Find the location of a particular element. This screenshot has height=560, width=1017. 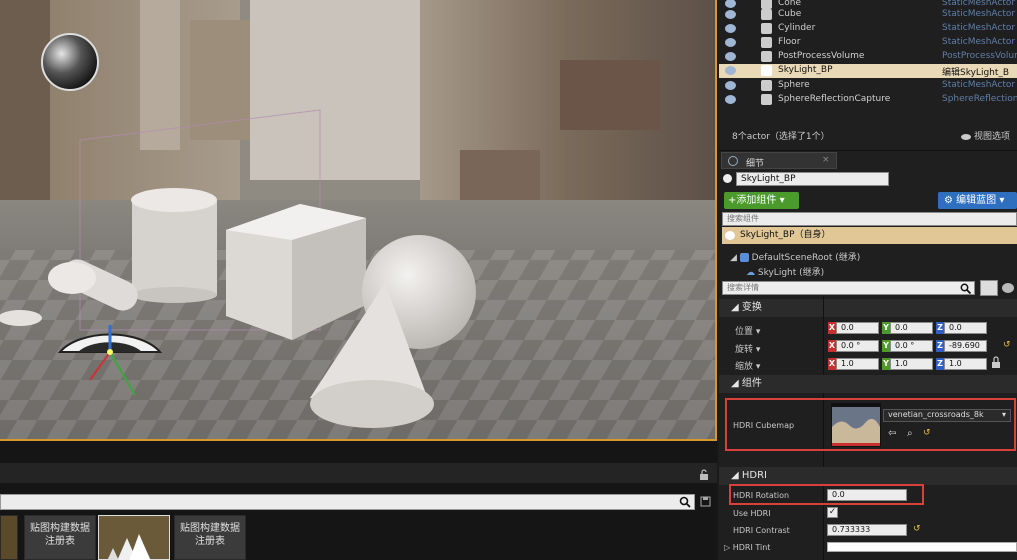

outliner-row: Cube StaticMeshActor is located at coordinates (868, 15).